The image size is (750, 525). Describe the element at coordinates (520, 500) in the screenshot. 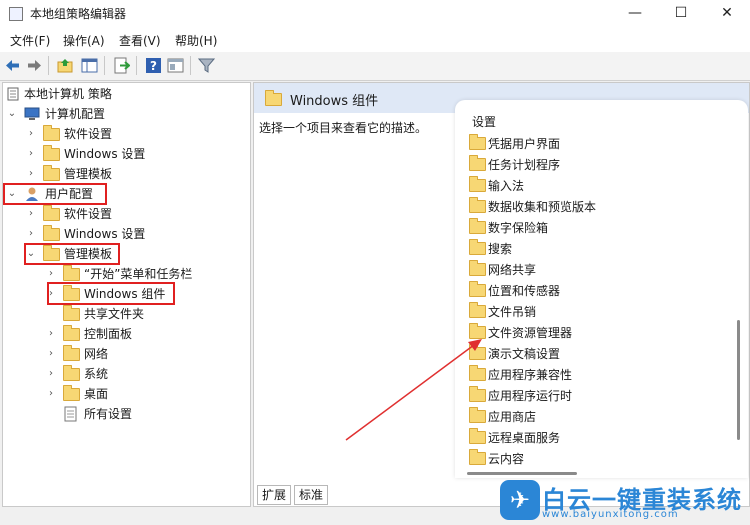

I see `bird-logo-icon: ✈` at that location.